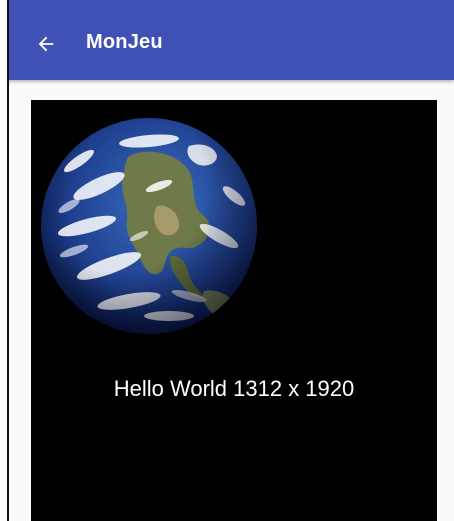  What do you see at coordinates (124, 42) in the screenshot?
I see `app-title: MonJeu` at bounding box center [124, 42].